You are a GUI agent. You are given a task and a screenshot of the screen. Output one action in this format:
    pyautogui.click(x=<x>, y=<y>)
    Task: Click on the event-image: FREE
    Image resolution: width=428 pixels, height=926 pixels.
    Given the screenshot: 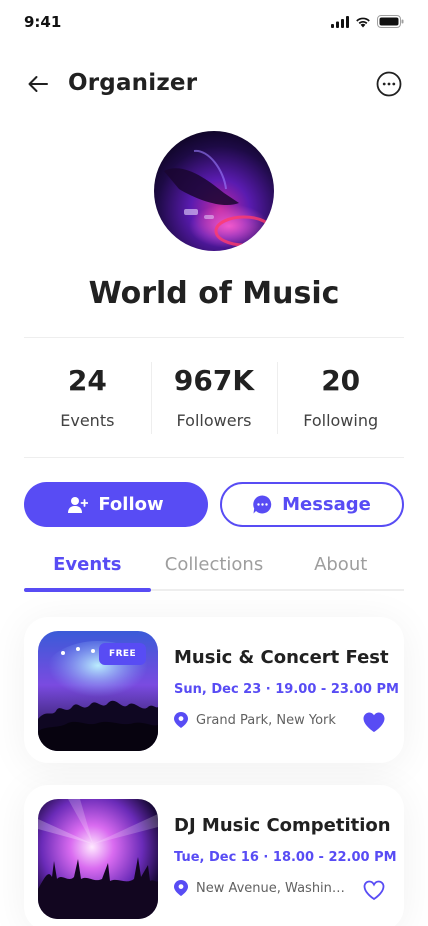 What is the action you would take?
    pyautogui.click(x=98, y=691)
    